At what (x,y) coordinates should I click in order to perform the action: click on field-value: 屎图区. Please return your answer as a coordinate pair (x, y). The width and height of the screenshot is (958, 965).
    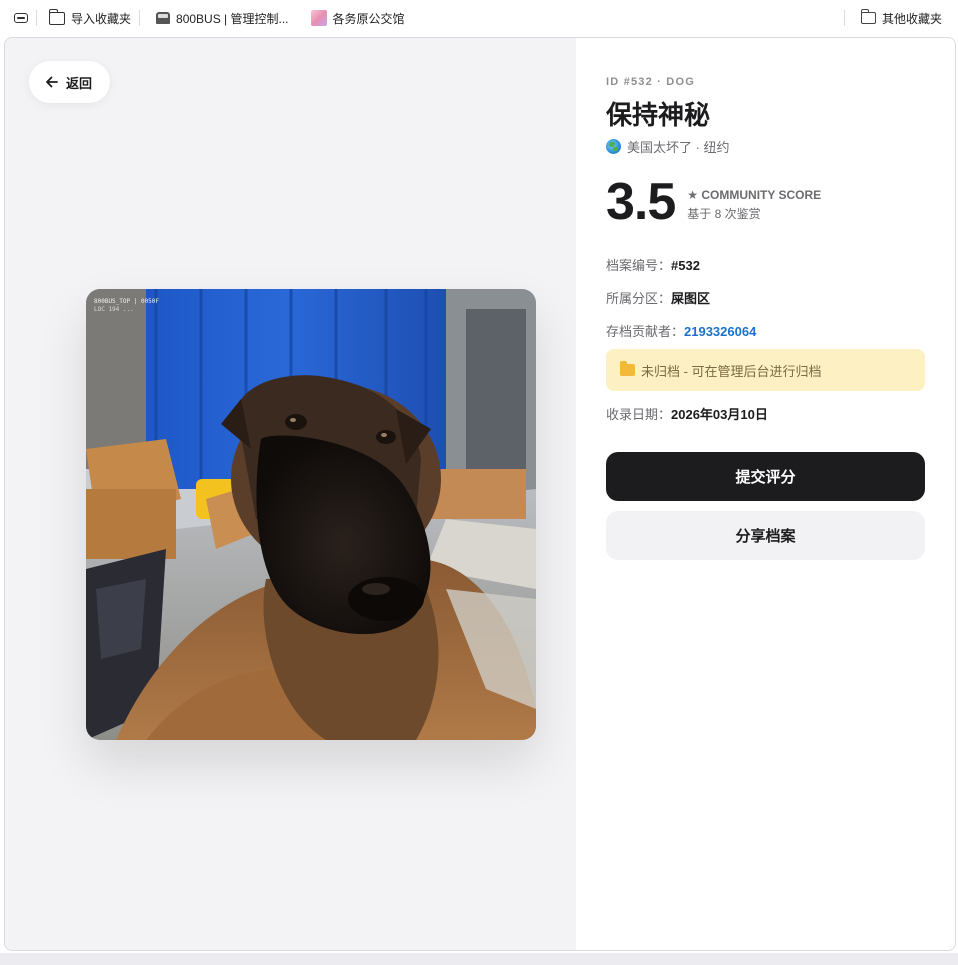
    Looking at the image, I should click on (691, 298).